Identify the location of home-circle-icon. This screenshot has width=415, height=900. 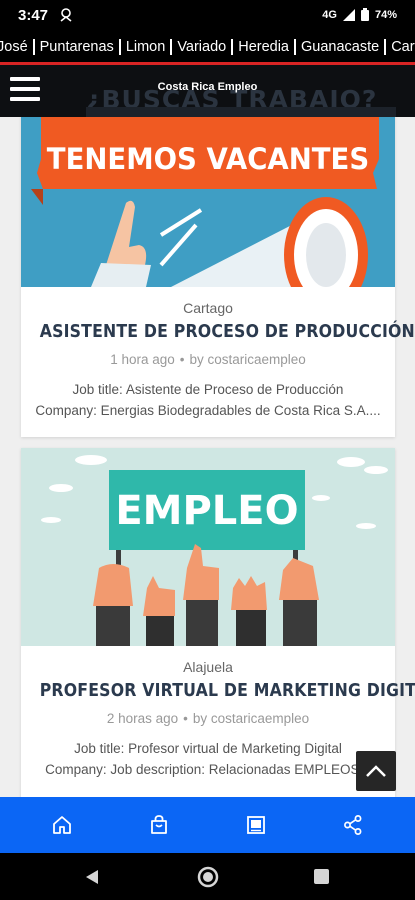
(208, 877).